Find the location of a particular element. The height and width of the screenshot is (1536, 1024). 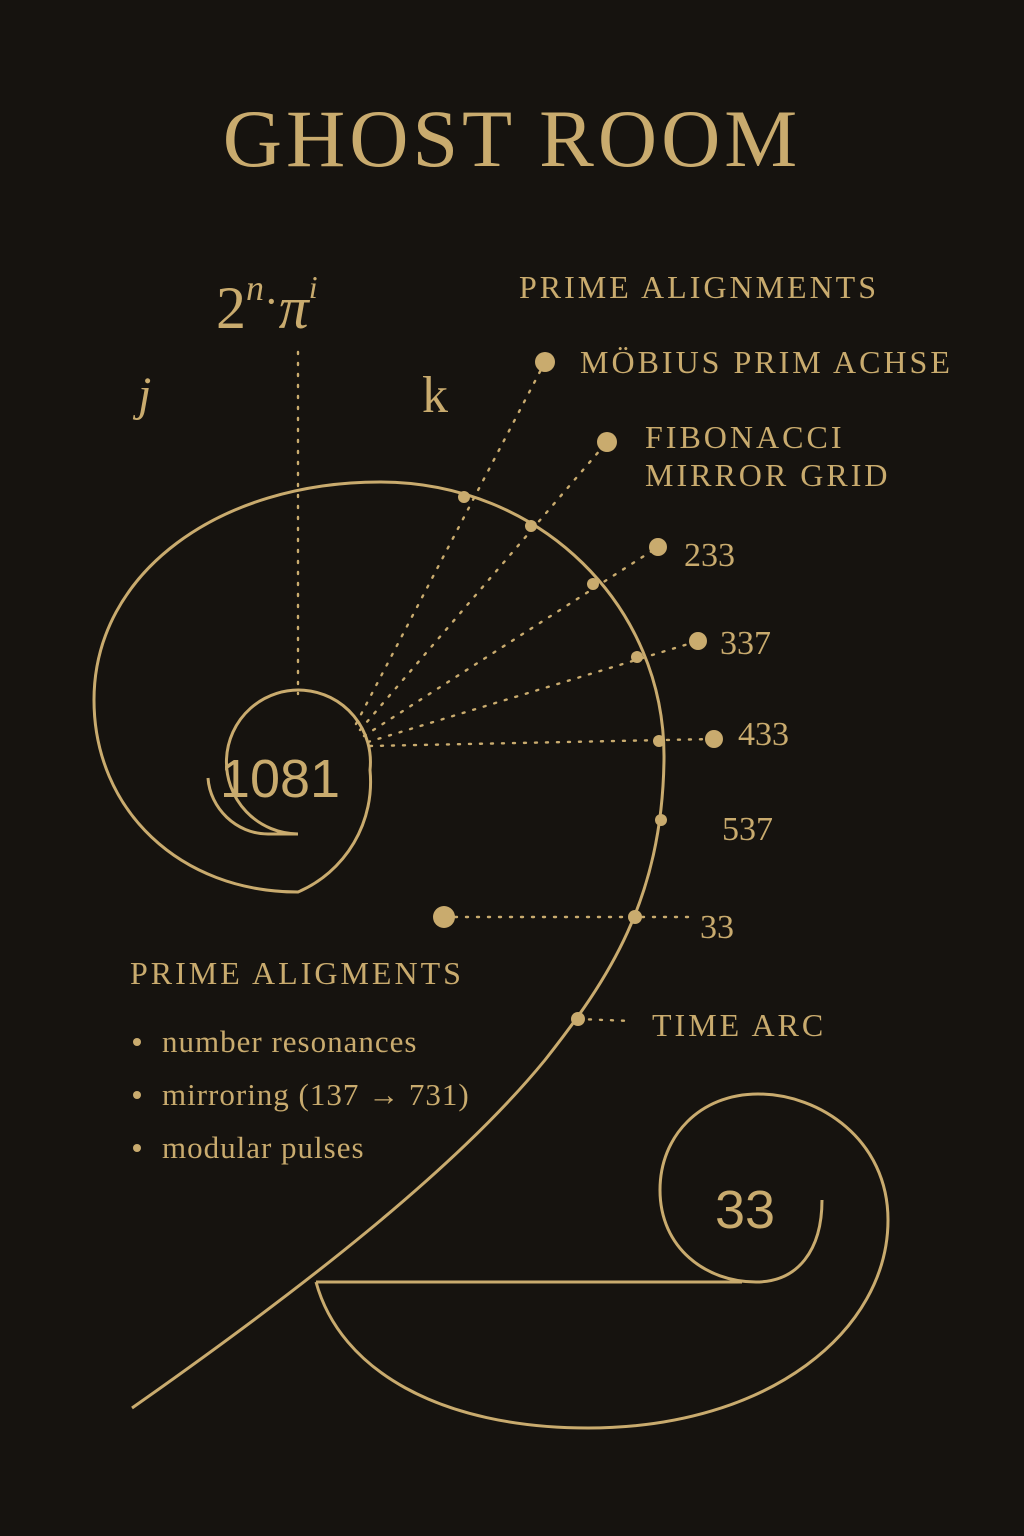

label-233: 233 is located at coordinates (709, 555).